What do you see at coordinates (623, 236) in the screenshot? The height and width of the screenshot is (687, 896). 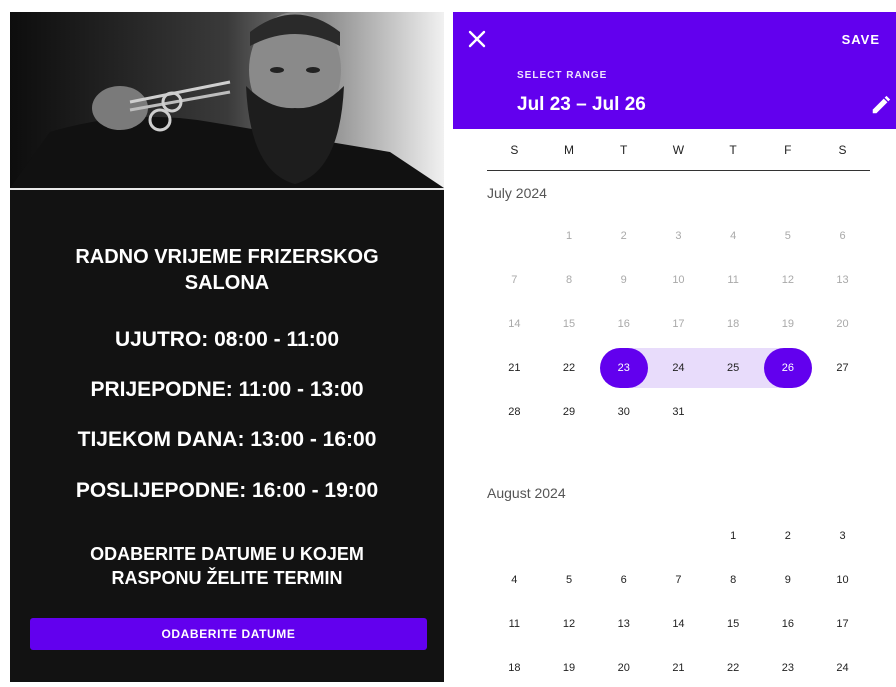 I see `day-july-2: 2` at bounding box center [623, 236].